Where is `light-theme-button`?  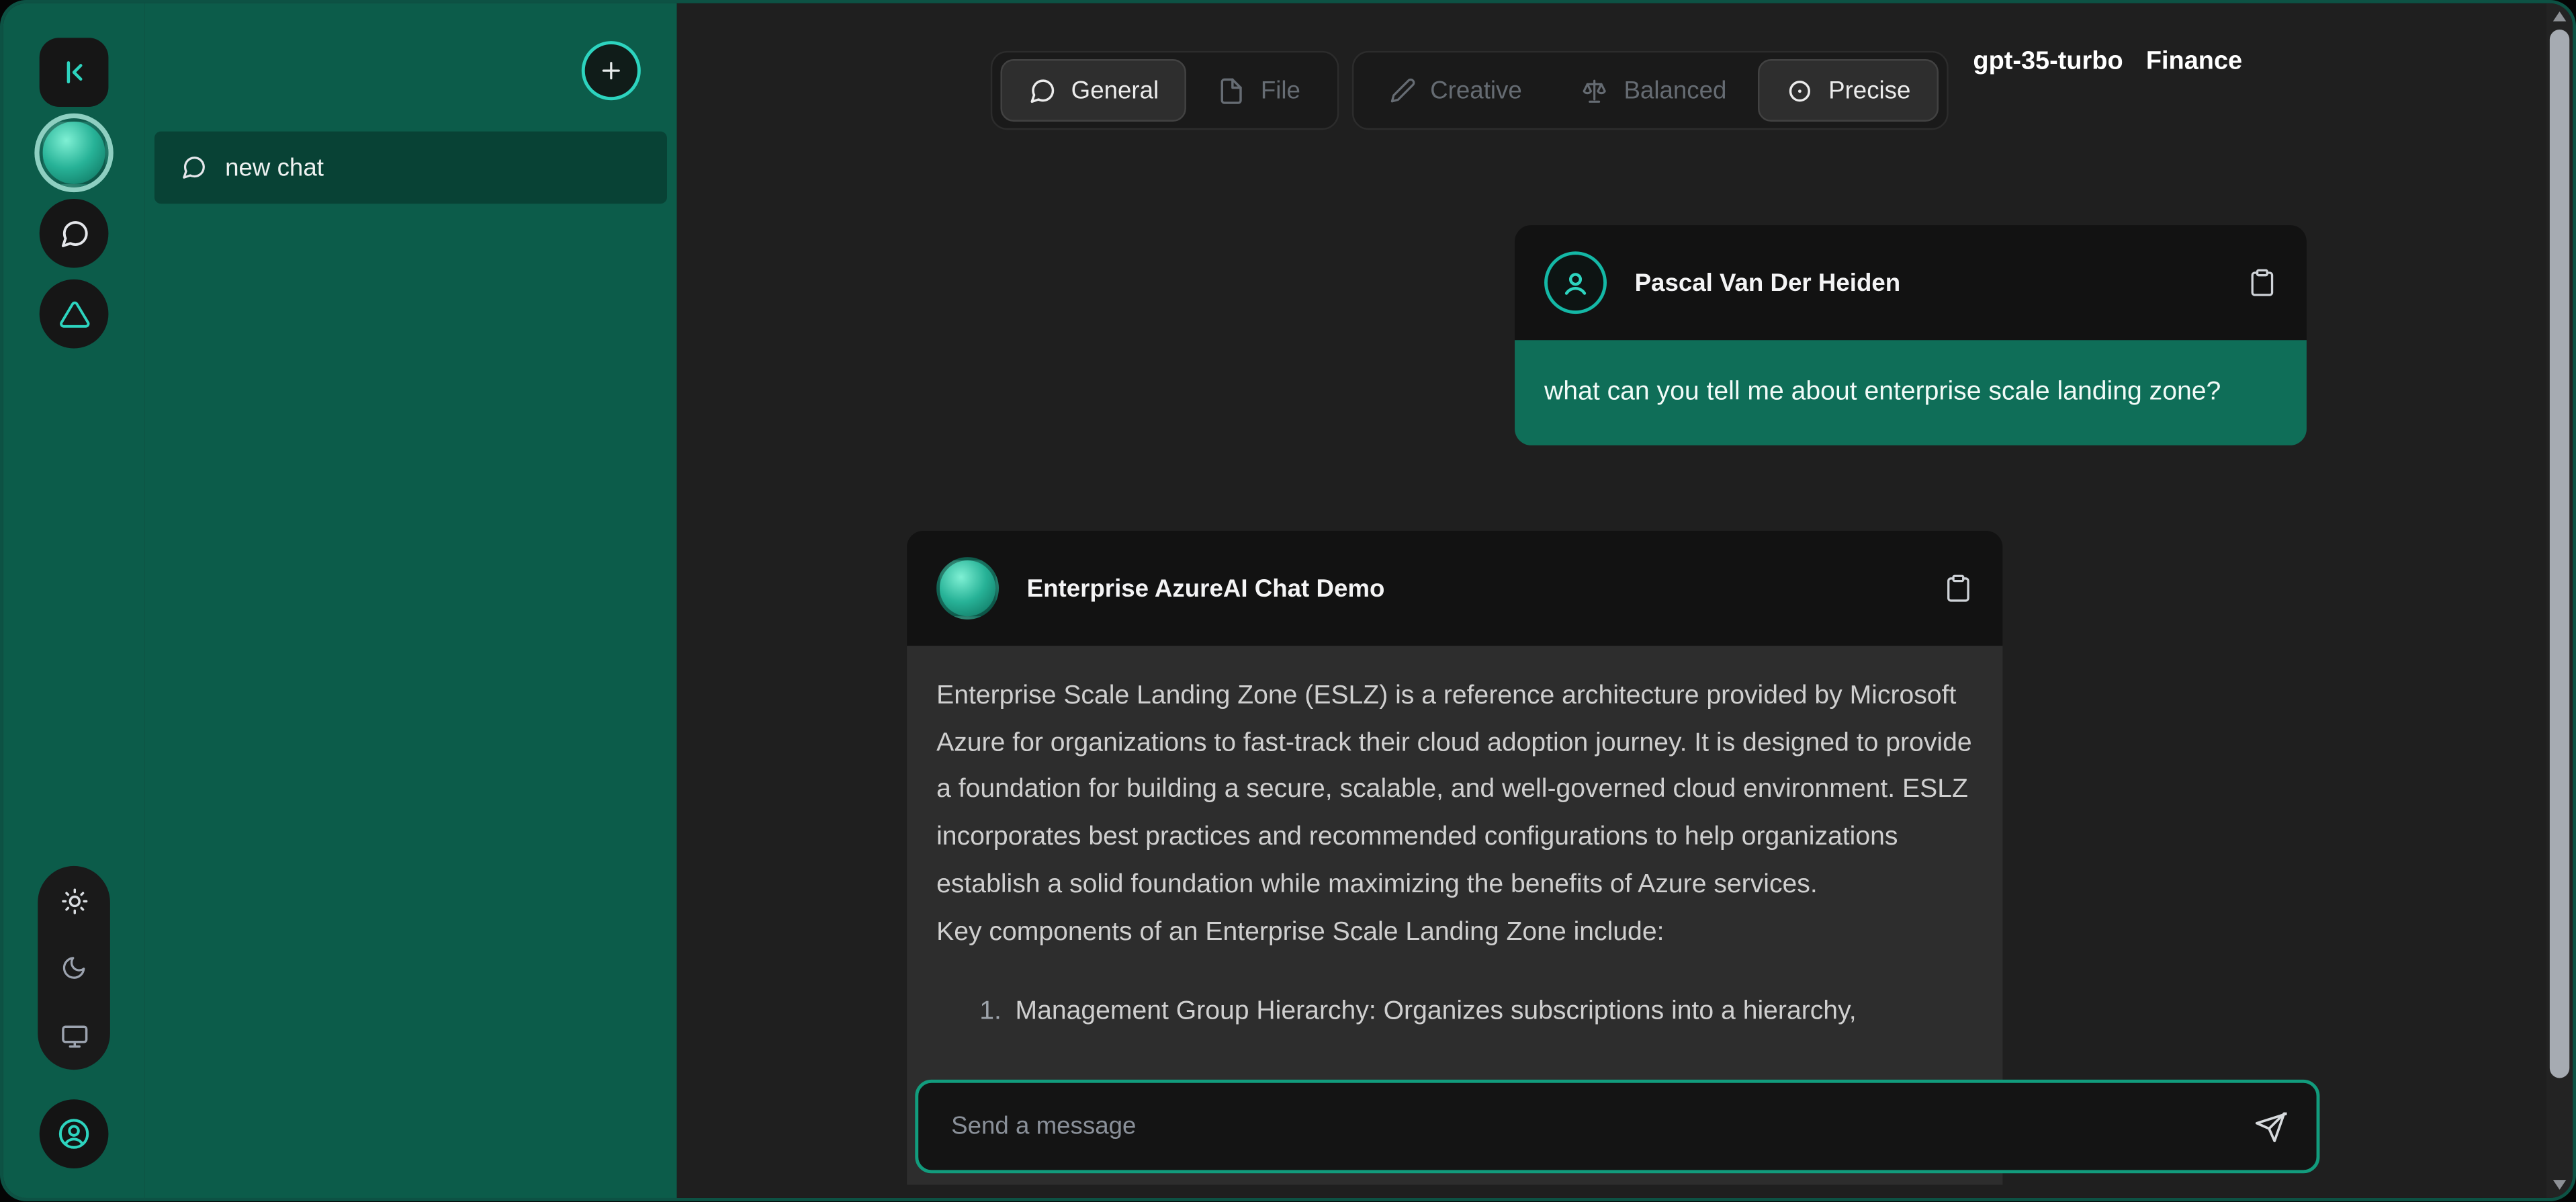 light-theme-button is located at coordinates (74, 900).